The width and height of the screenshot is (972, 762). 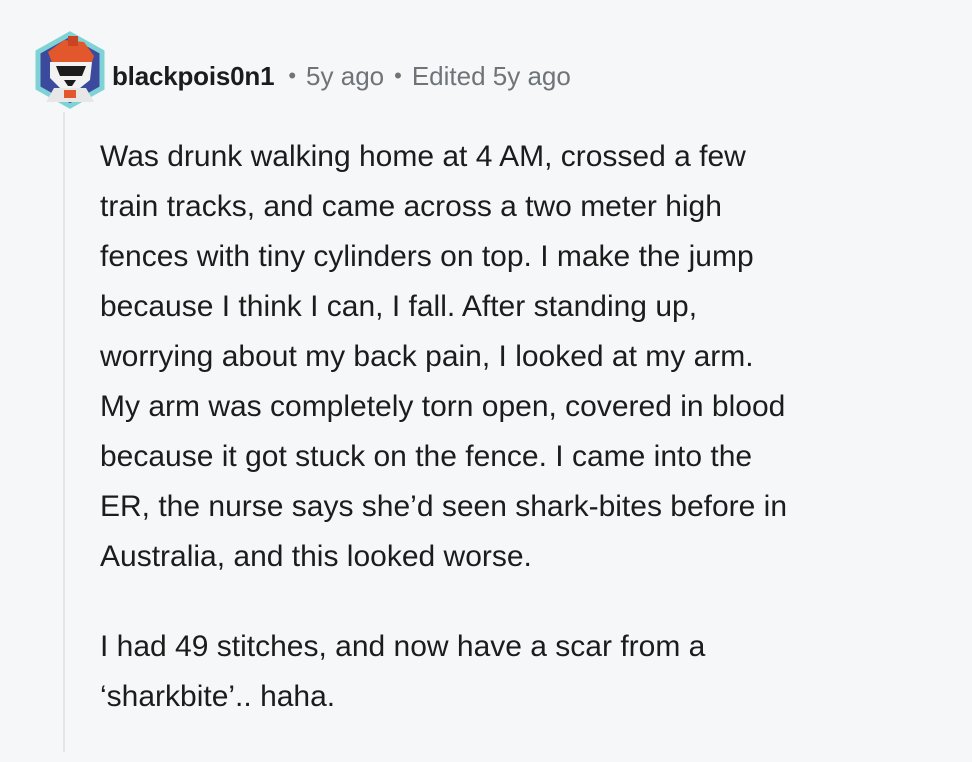 I want to click on edited-label: Edited 5y ago, so click(x=491, y=75).